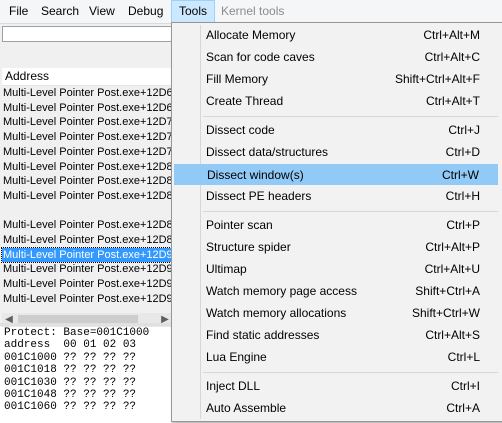  Describe the element at coordinates (87, 181) in the screenshot. I see `address-row: Multi-Level Pointer Post.exe+12D84` at that location.